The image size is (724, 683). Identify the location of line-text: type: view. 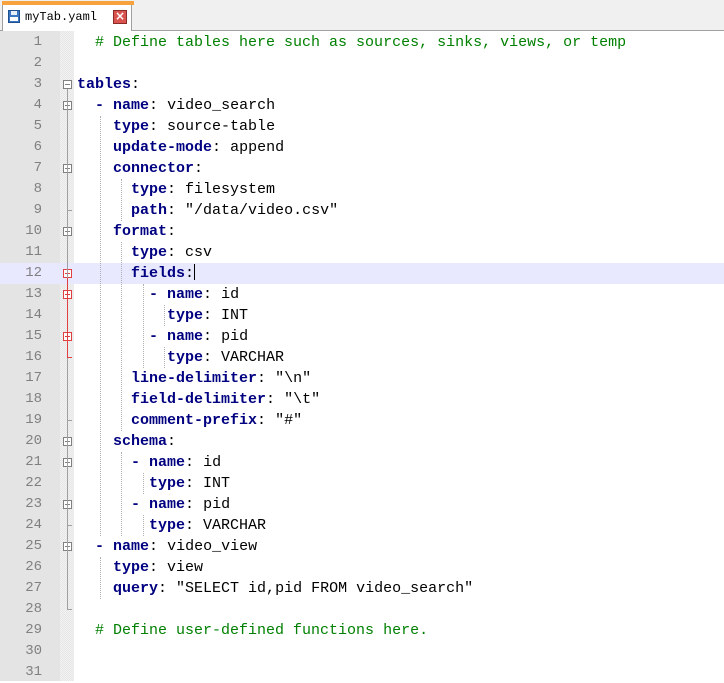
(140, 567).